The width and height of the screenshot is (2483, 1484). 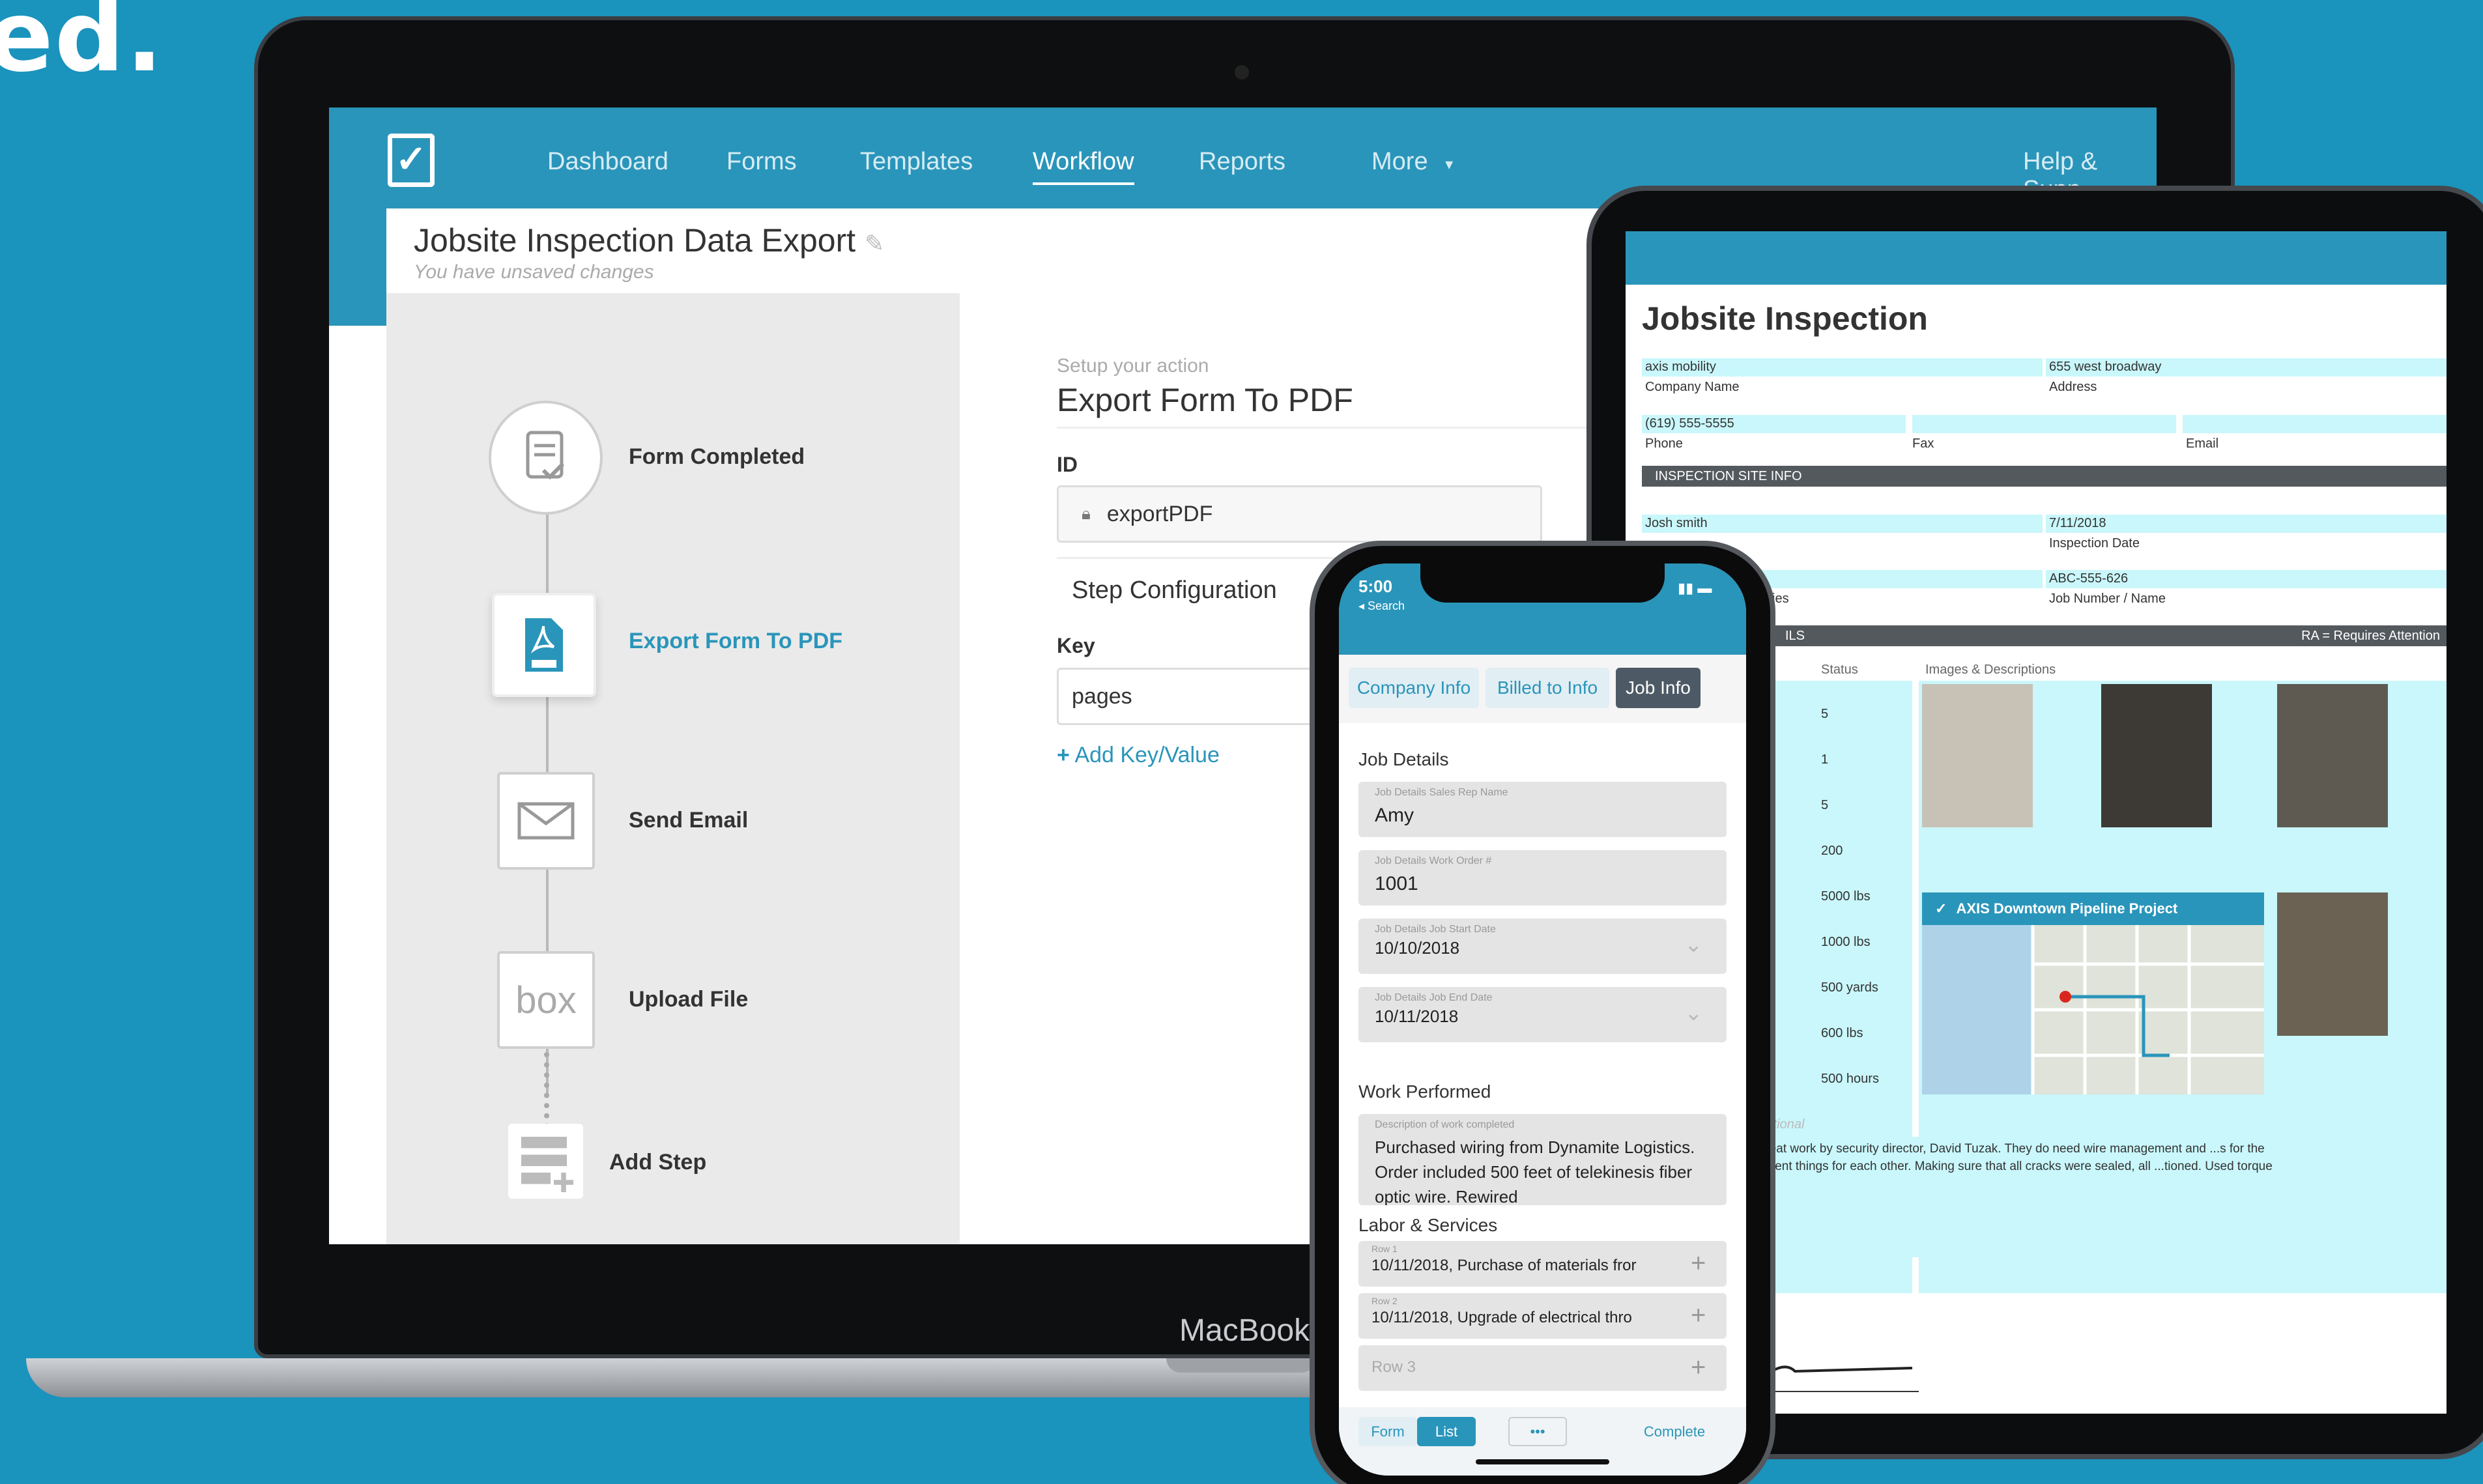 I want to click on email-value-box, so click(x=2315, y=424).